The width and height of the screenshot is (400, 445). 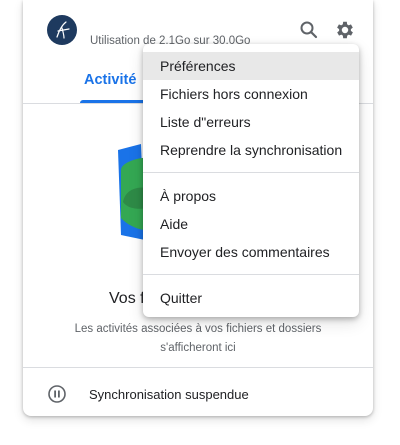 What do you see at coordinates (251, 196) in the screenshot?
I see `menu-item-about: À propos` at bounding box center [251, 196].